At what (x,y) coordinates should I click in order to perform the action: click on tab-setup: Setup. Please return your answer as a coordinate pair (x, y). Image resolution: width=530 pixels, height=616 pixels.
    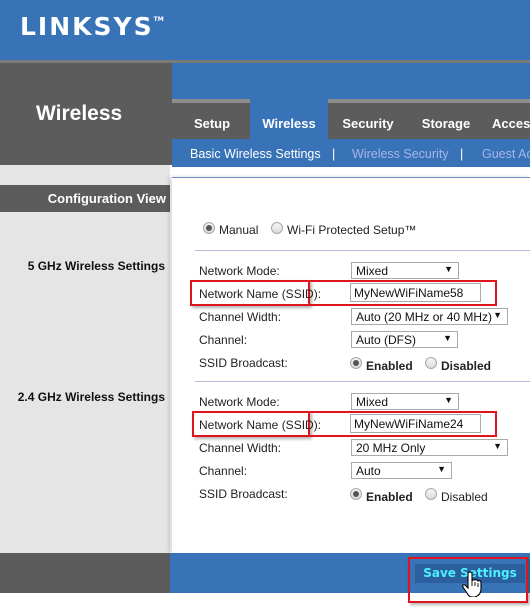
    Looking at the image, I should click on (212, 120).